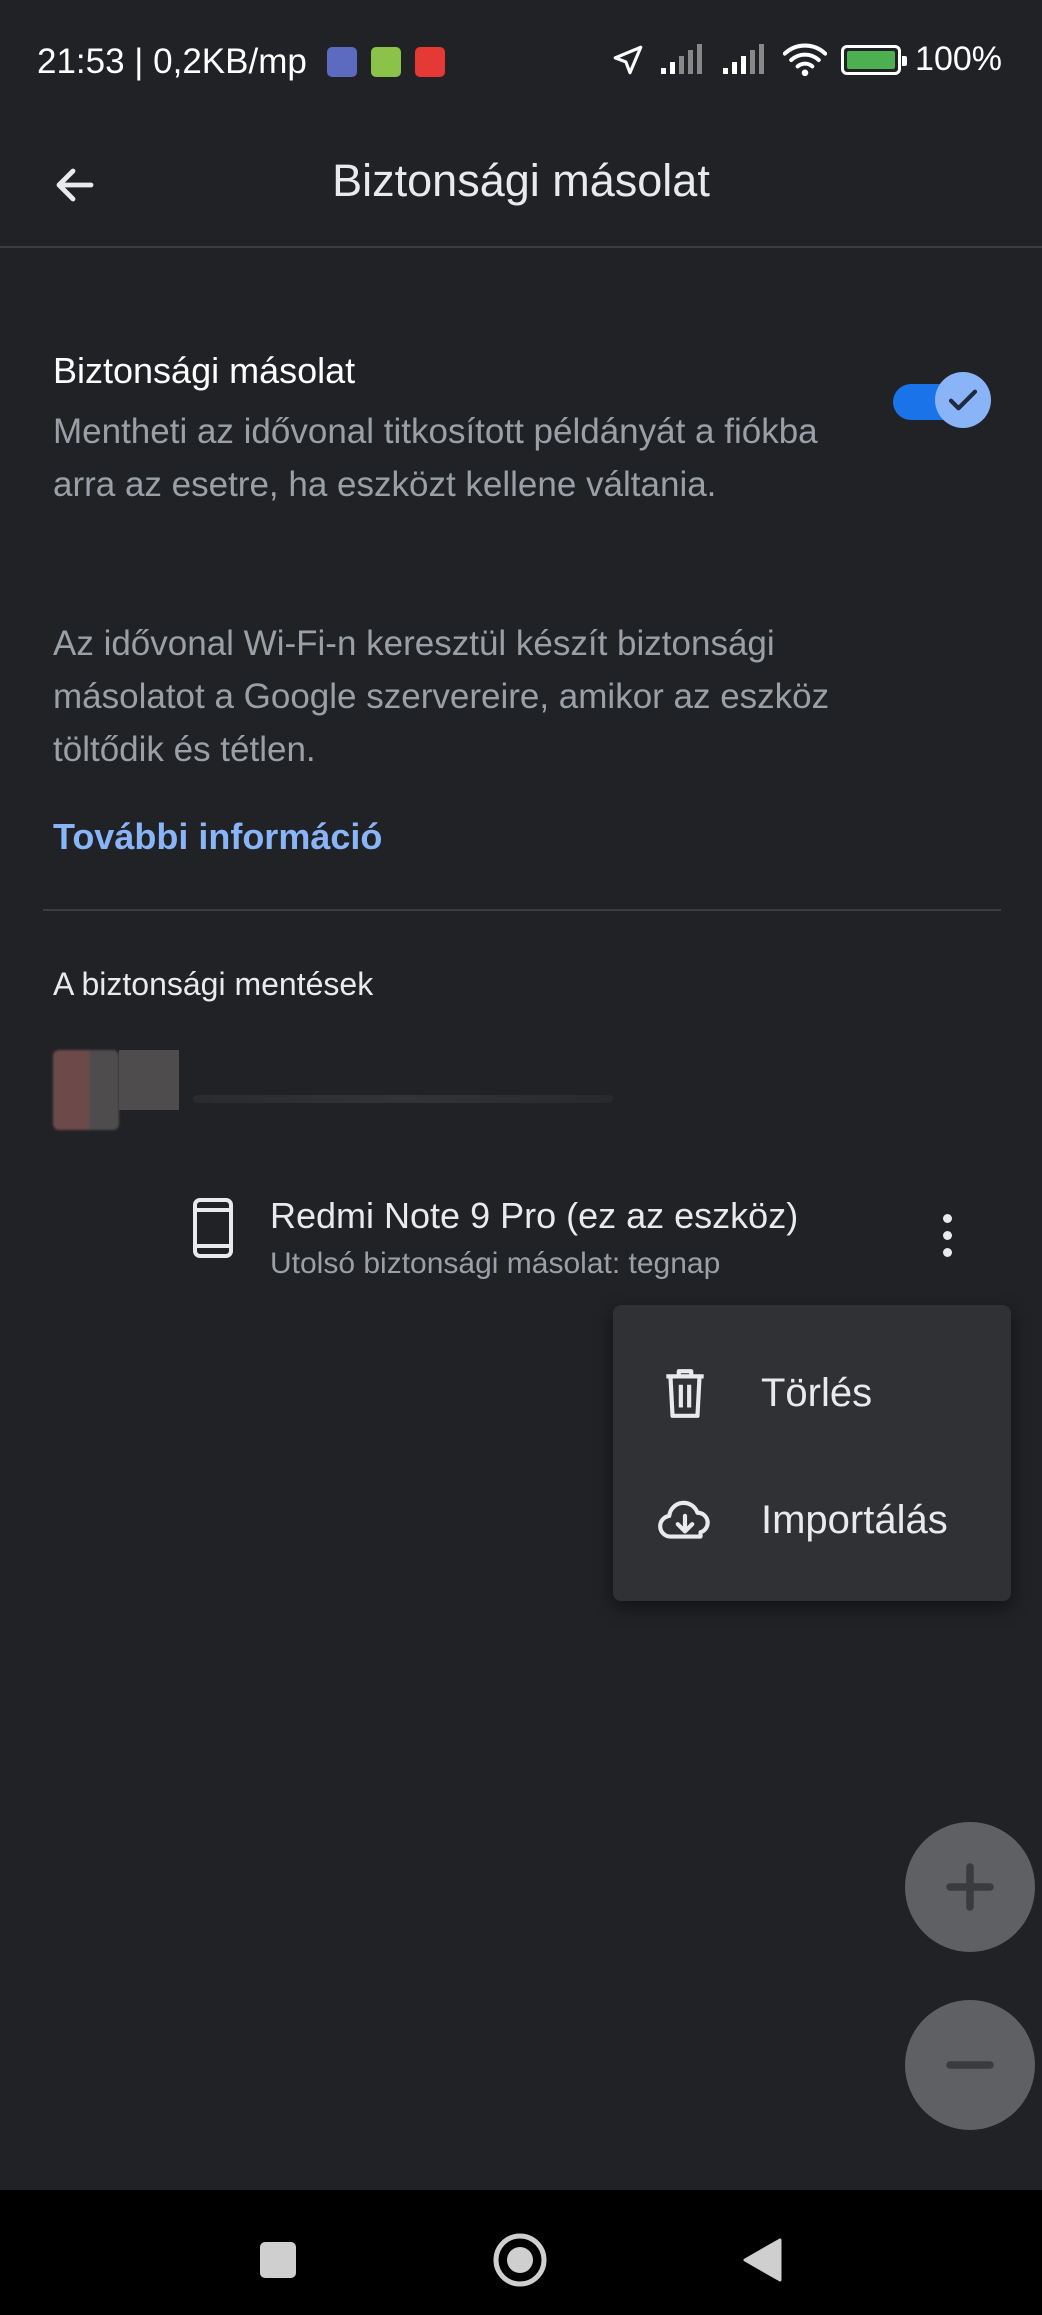 The image size is (1042, 2315). I want to click on menu-label-import: Importálás, so click(854, 1519).